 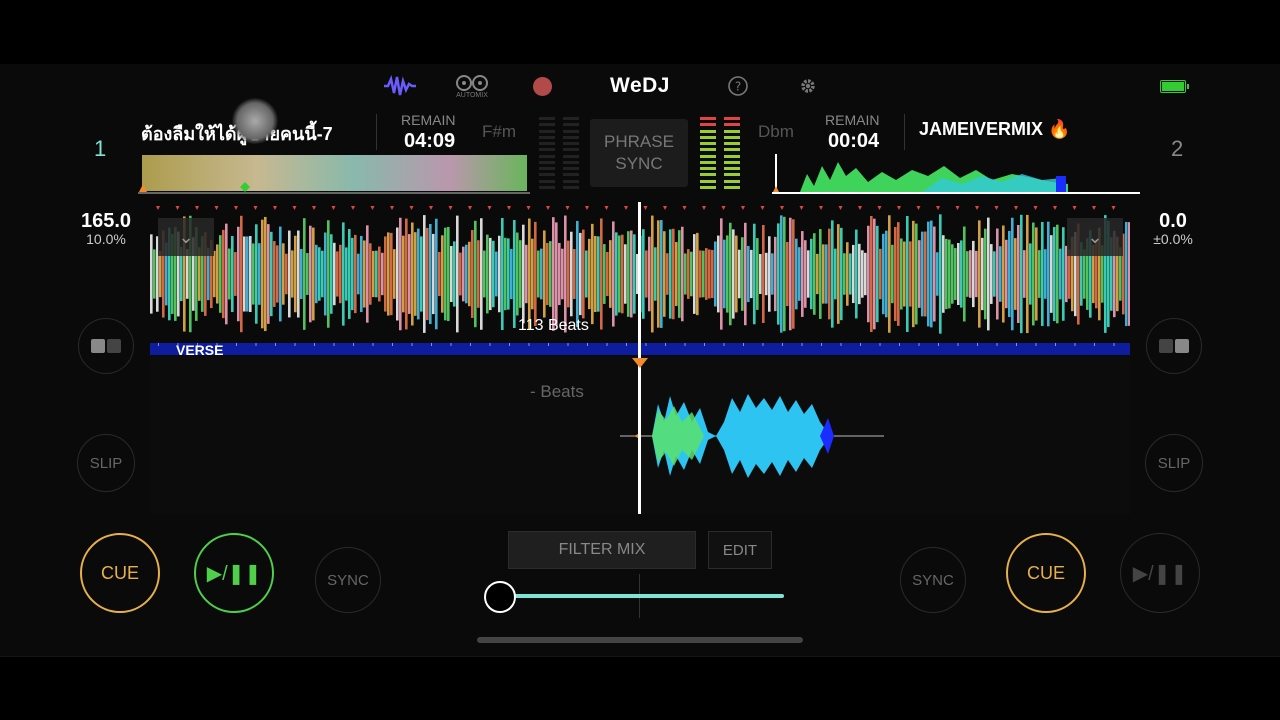 What do you see at coordinates (1174, 463) in the screenshot?
I see `deck2-slip-button: SLIP` at bounding box center [1174, 463].